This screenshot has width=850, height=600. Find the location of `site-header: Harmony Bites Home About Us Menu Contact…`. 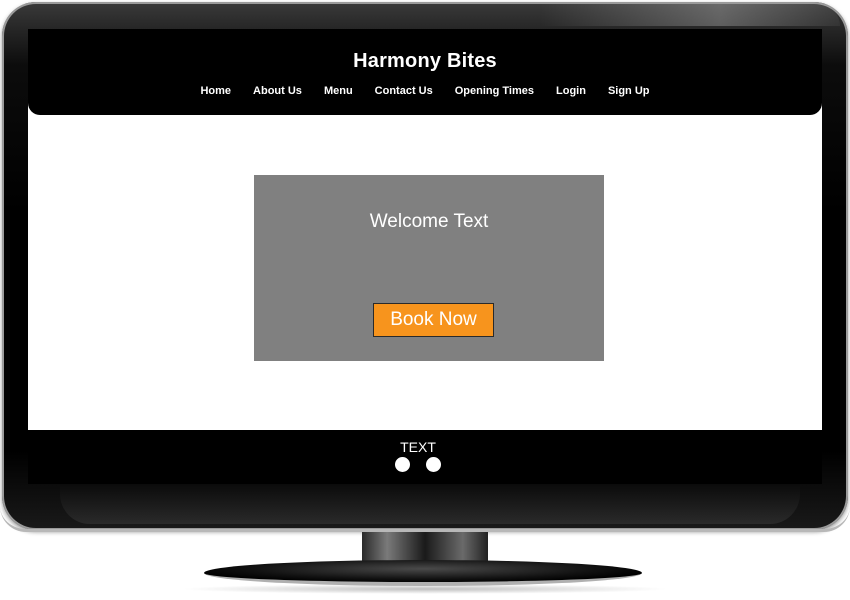

site-header: Harmony Bites Home About Us Menu Contact… is located at coordinates (425, 72).